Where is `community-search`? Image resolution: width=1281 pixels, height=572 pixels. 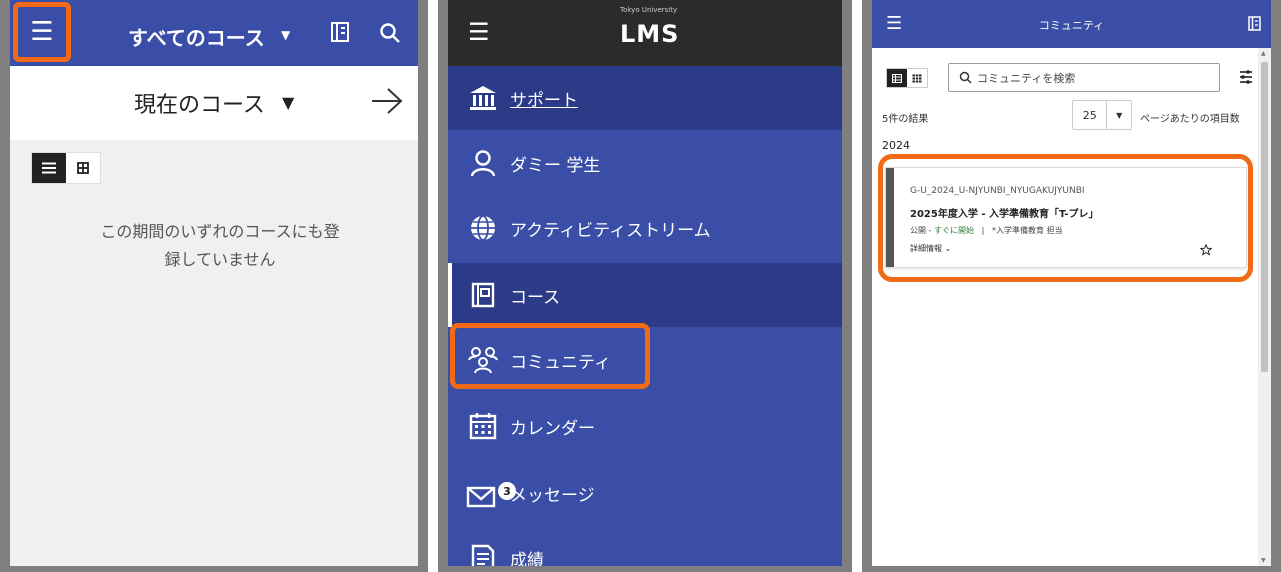
community-search is located at coordinates (1084, 77).